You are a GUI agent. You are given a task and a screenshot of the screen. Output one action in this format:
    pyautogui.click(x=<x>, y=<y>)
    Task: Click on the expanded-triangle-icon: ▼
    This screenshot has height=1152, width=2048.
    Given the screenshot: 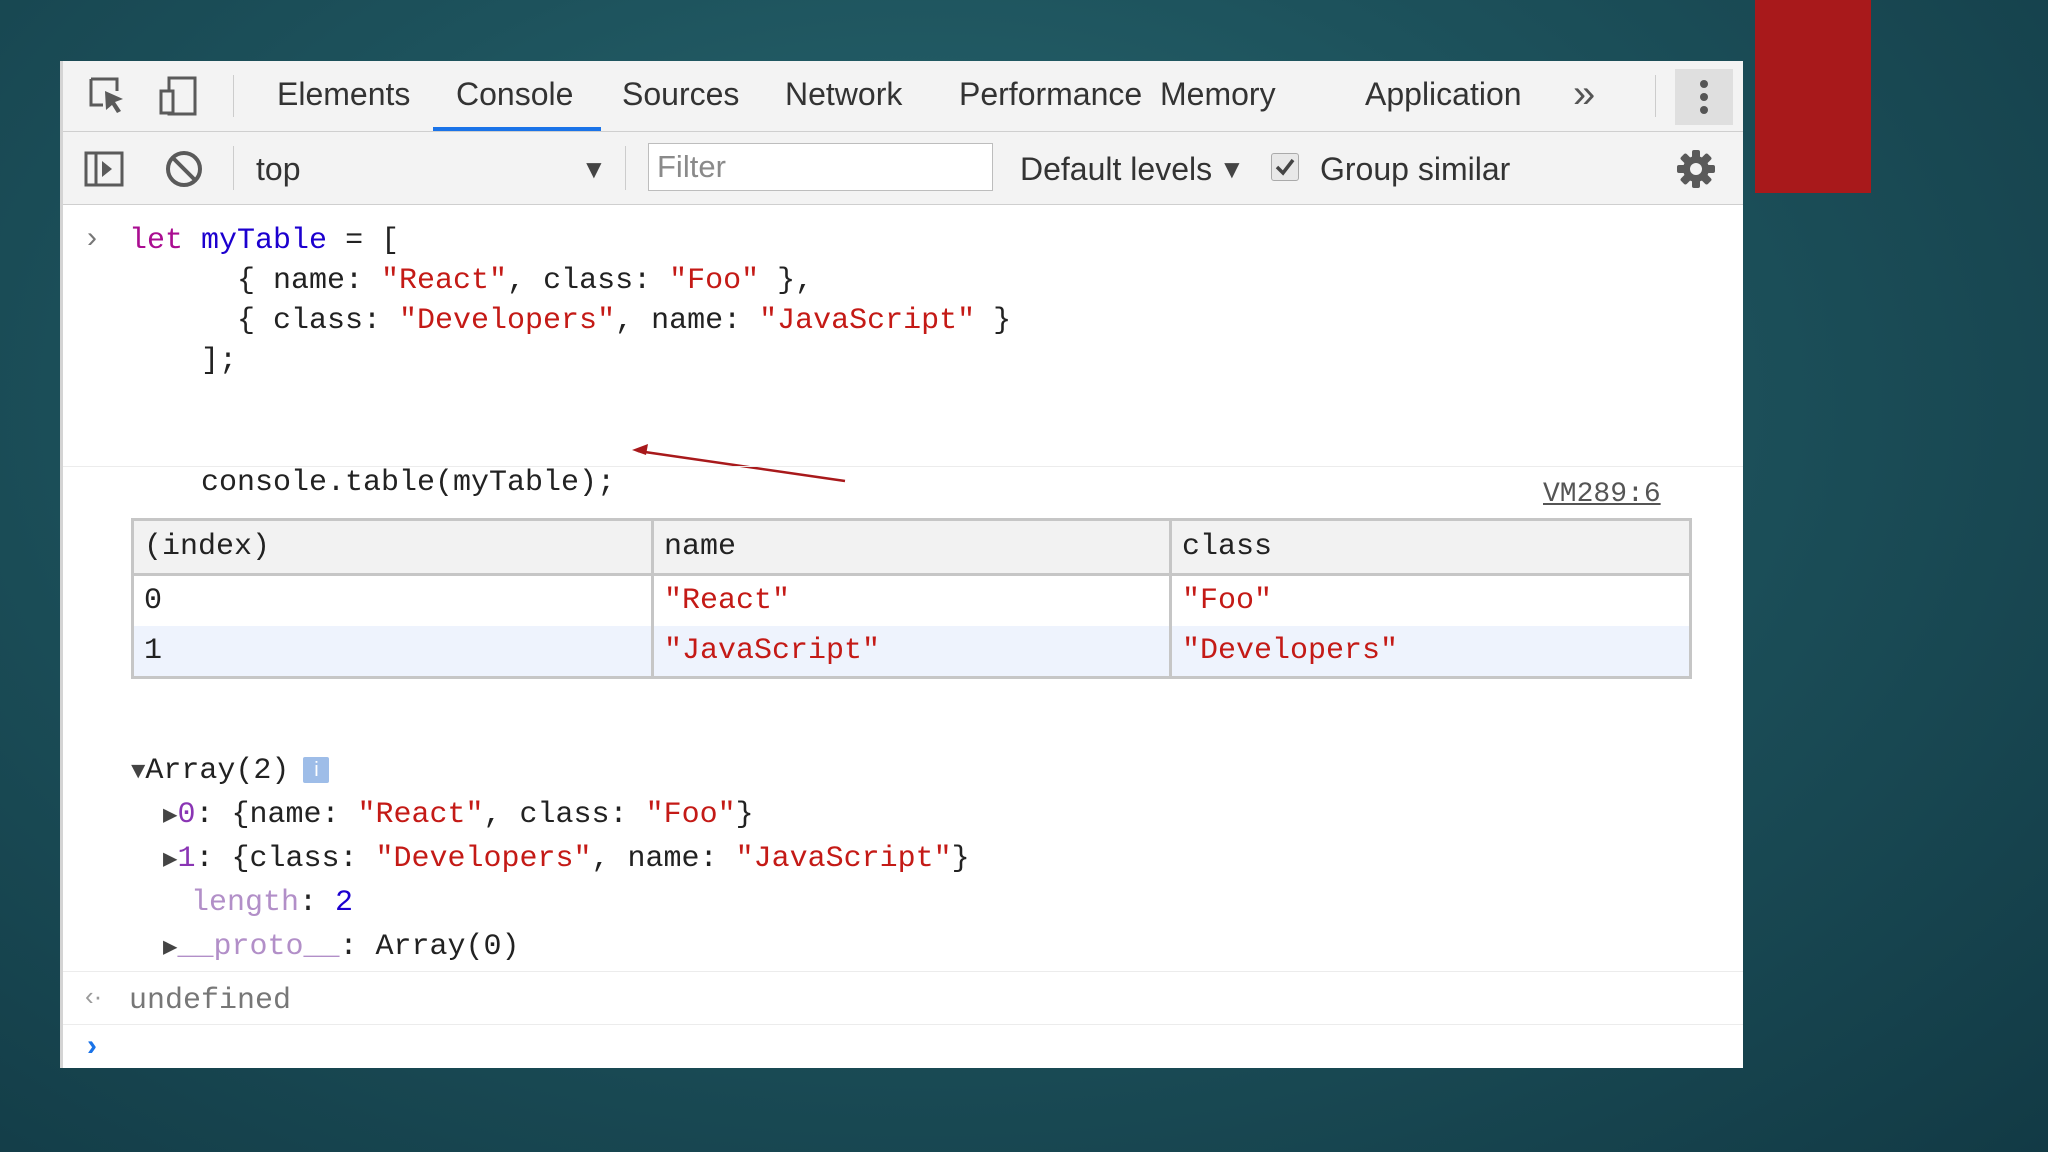 What is the action you would take?
    pyautogui.click(x=138, y=772)
    